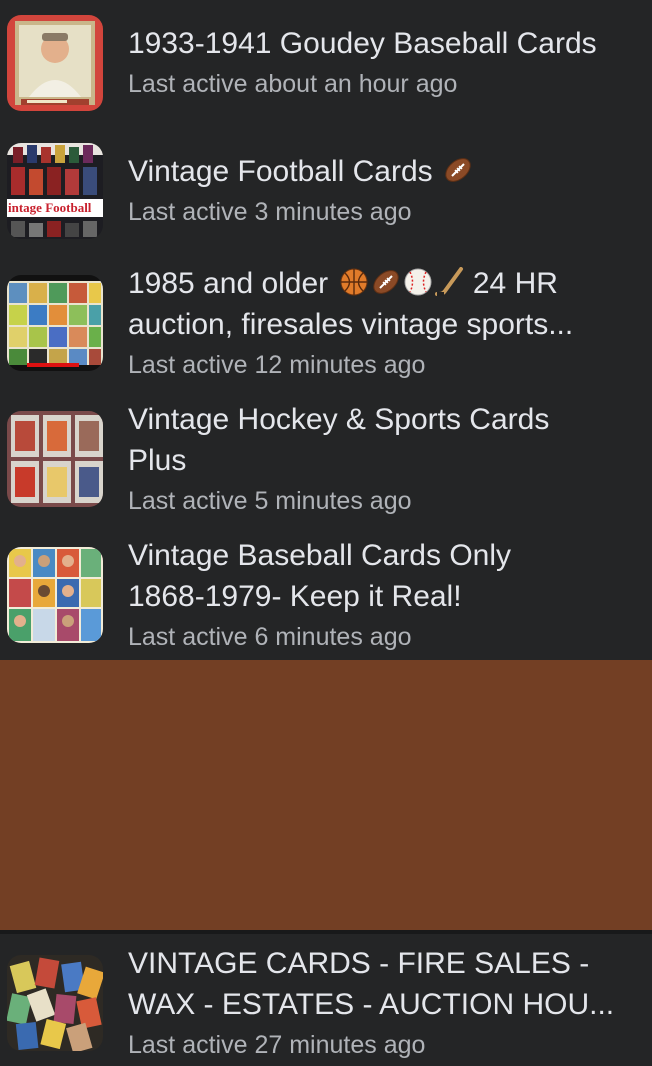  Describe the element at coordinates (354, 282) in the screenshot. I see `basketball-icon` at that location.